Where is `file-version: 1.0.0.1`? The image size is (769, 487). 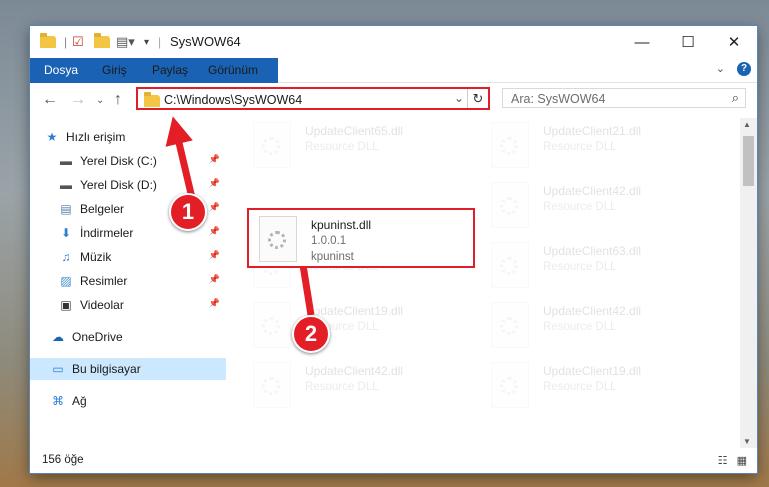
file-version: 1.0.0.1 is located at coordinates (329, 241).